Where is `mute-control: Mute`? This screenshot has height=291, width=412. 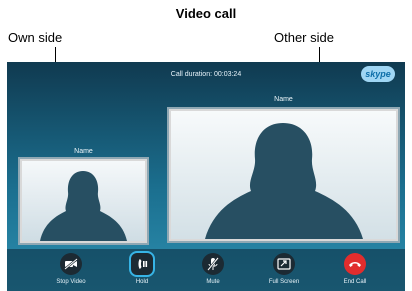
mute-control: Mute is located at coordinates (213, 269).